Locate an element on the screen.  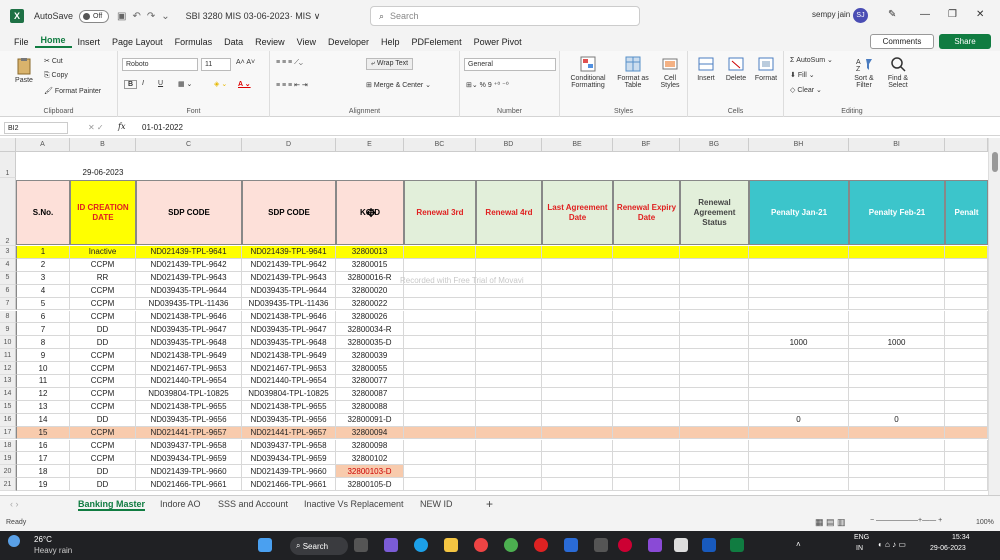
teams-icon is located at coordinates (655, 545).